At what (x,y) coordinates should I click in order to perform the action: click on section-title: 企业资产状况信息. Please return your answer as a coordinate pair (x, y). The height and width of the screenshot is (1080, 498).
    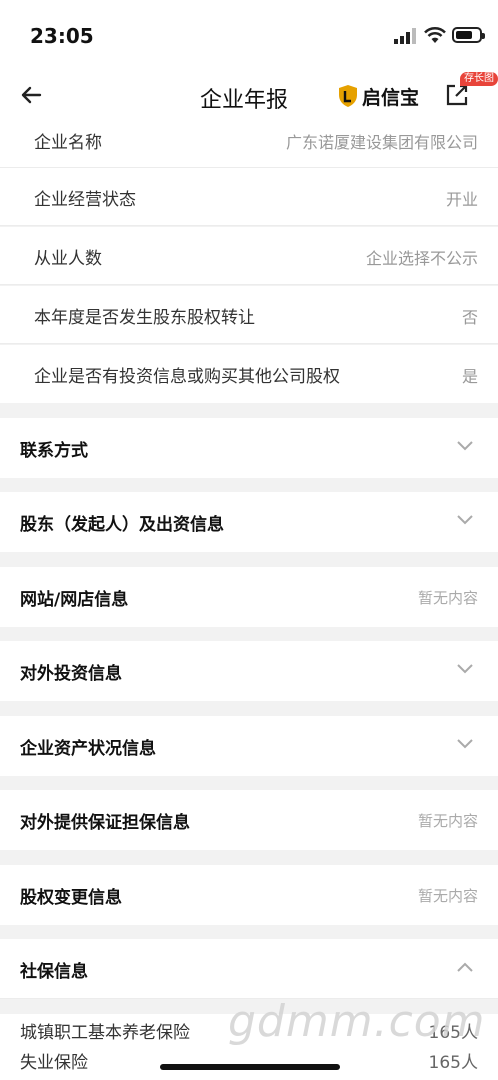
    Looking at the image, I should click on (88, 749).